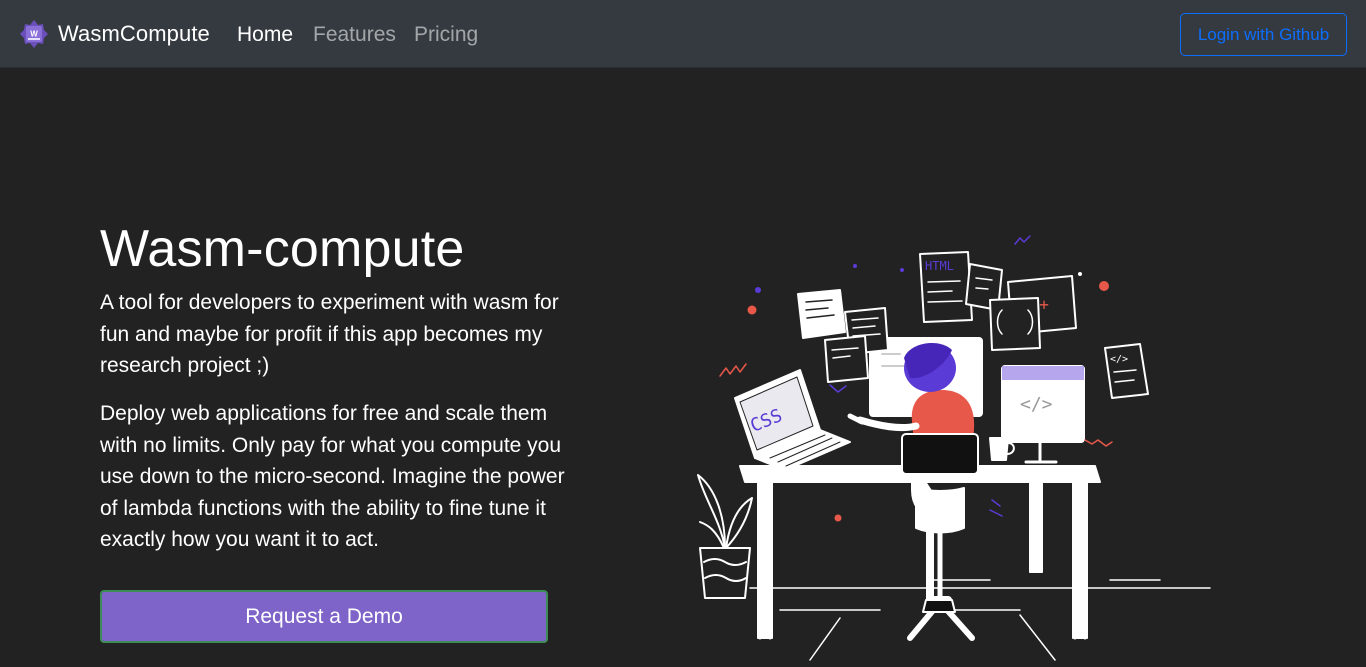  Describe the element at coordinates (134, 34) in the screenshot. I see `brand-name: WasmCompute` at that location.